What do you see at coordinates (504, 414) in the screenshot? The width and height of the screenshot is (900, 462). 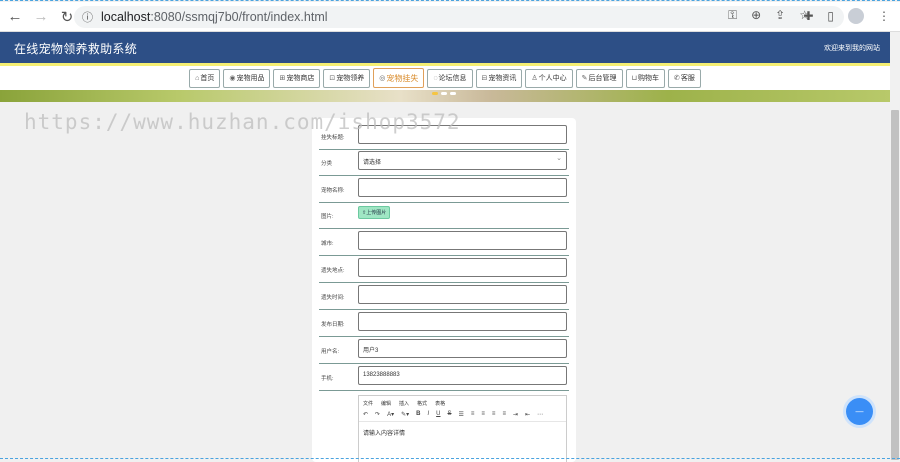 I see `justify-icon: ≡` at bounding box center [504, 414].